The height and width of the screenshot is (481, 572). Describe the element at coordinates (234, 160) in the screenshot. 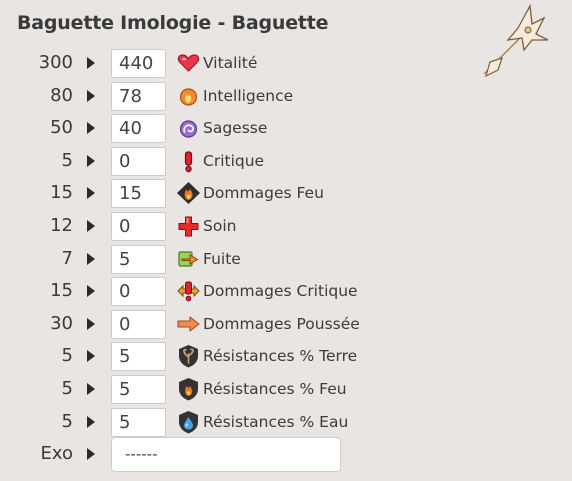

I see `stat-label: Critique` at that location.